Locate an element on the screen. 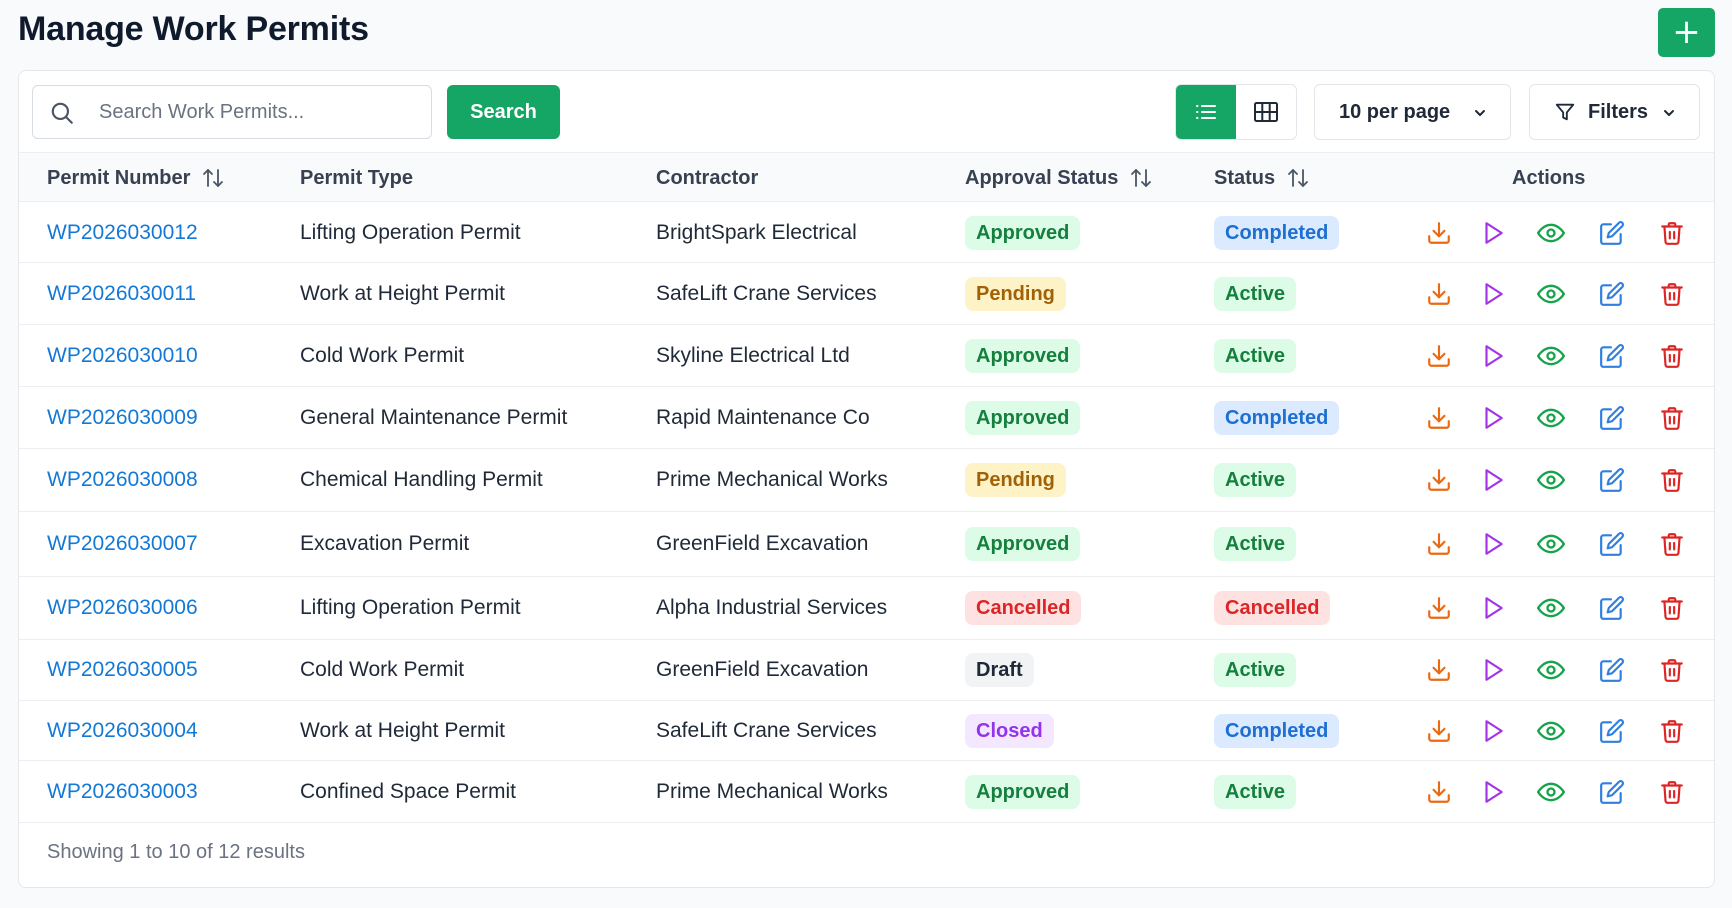 This screenshot has height=908, width=1732. search-box is located at coordinates (232, 112).